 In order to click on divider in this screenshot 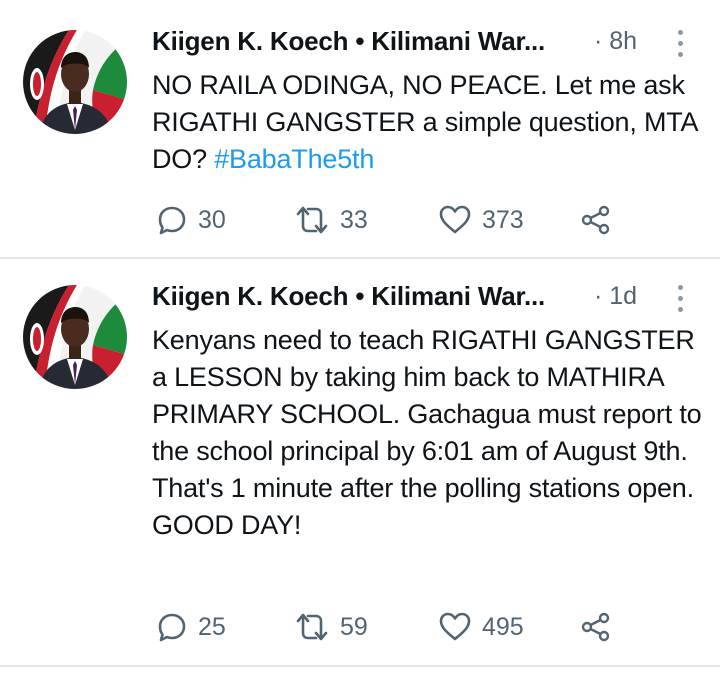, I will do `click(360, 666)`.